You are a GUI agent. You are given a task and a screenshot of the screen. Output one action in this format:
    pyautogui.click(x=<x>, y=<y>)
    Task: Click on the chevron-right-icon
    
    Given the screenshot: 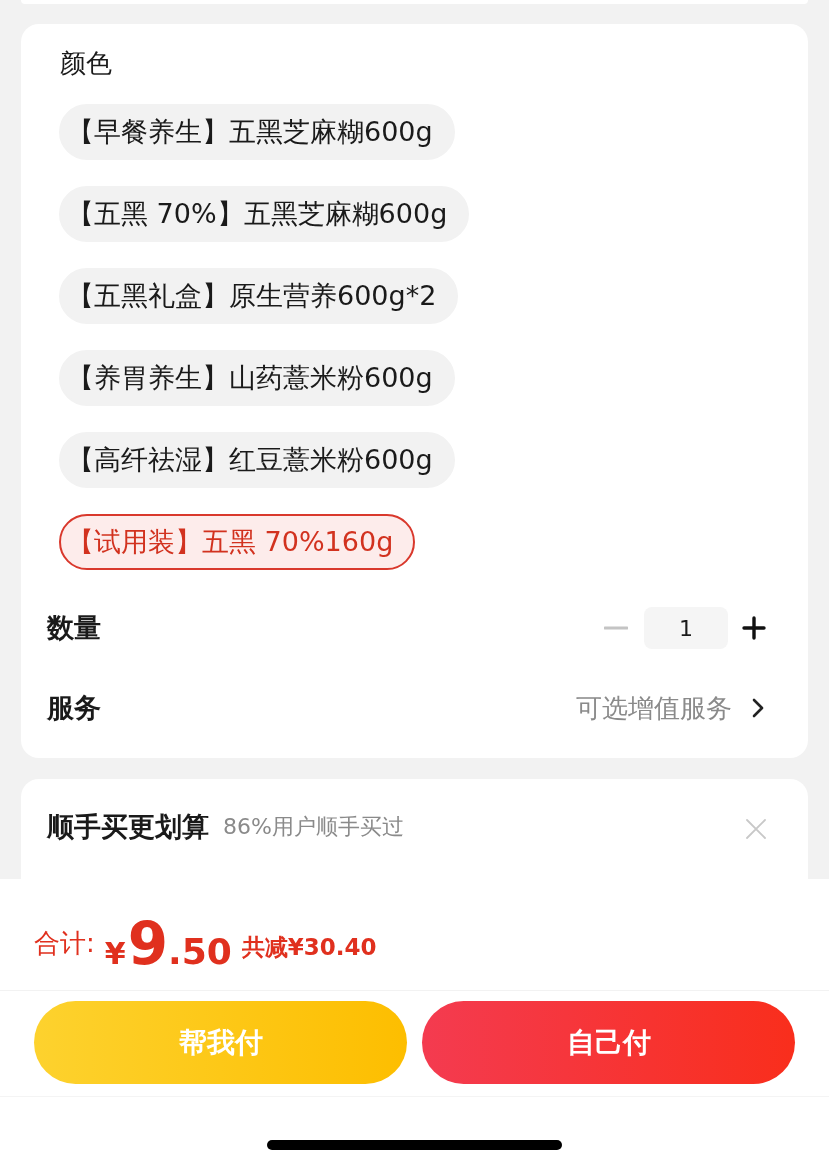 What is the action you would take?
    pyautogui.click(x=758, y=708)
    